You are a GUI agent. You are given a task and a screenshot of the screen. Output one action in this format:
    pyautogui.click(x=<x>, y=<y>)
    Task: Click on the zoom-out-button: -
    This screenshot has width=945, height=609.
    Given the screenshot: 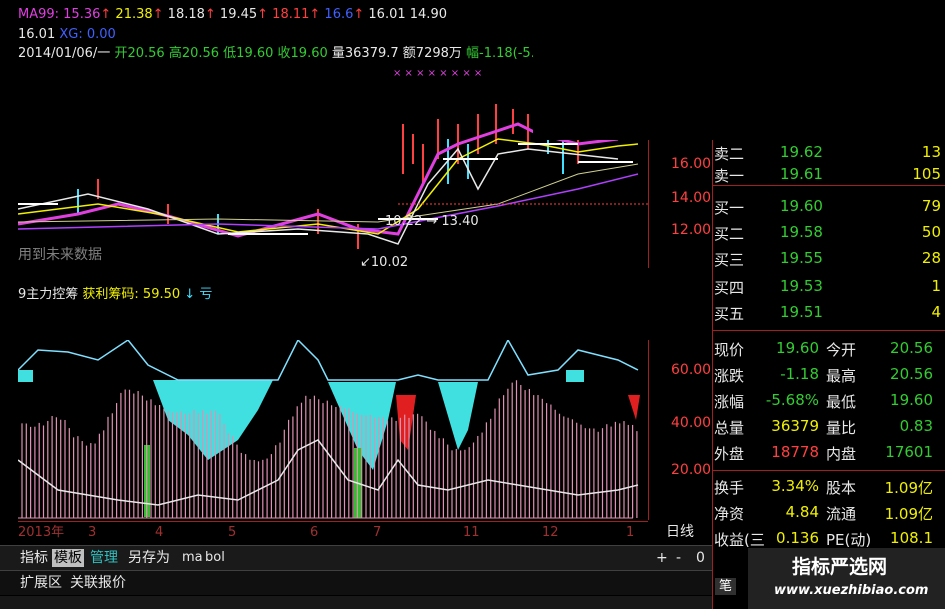 What is the action you would take?
    pyautogui.click(x=678, y=558)
    